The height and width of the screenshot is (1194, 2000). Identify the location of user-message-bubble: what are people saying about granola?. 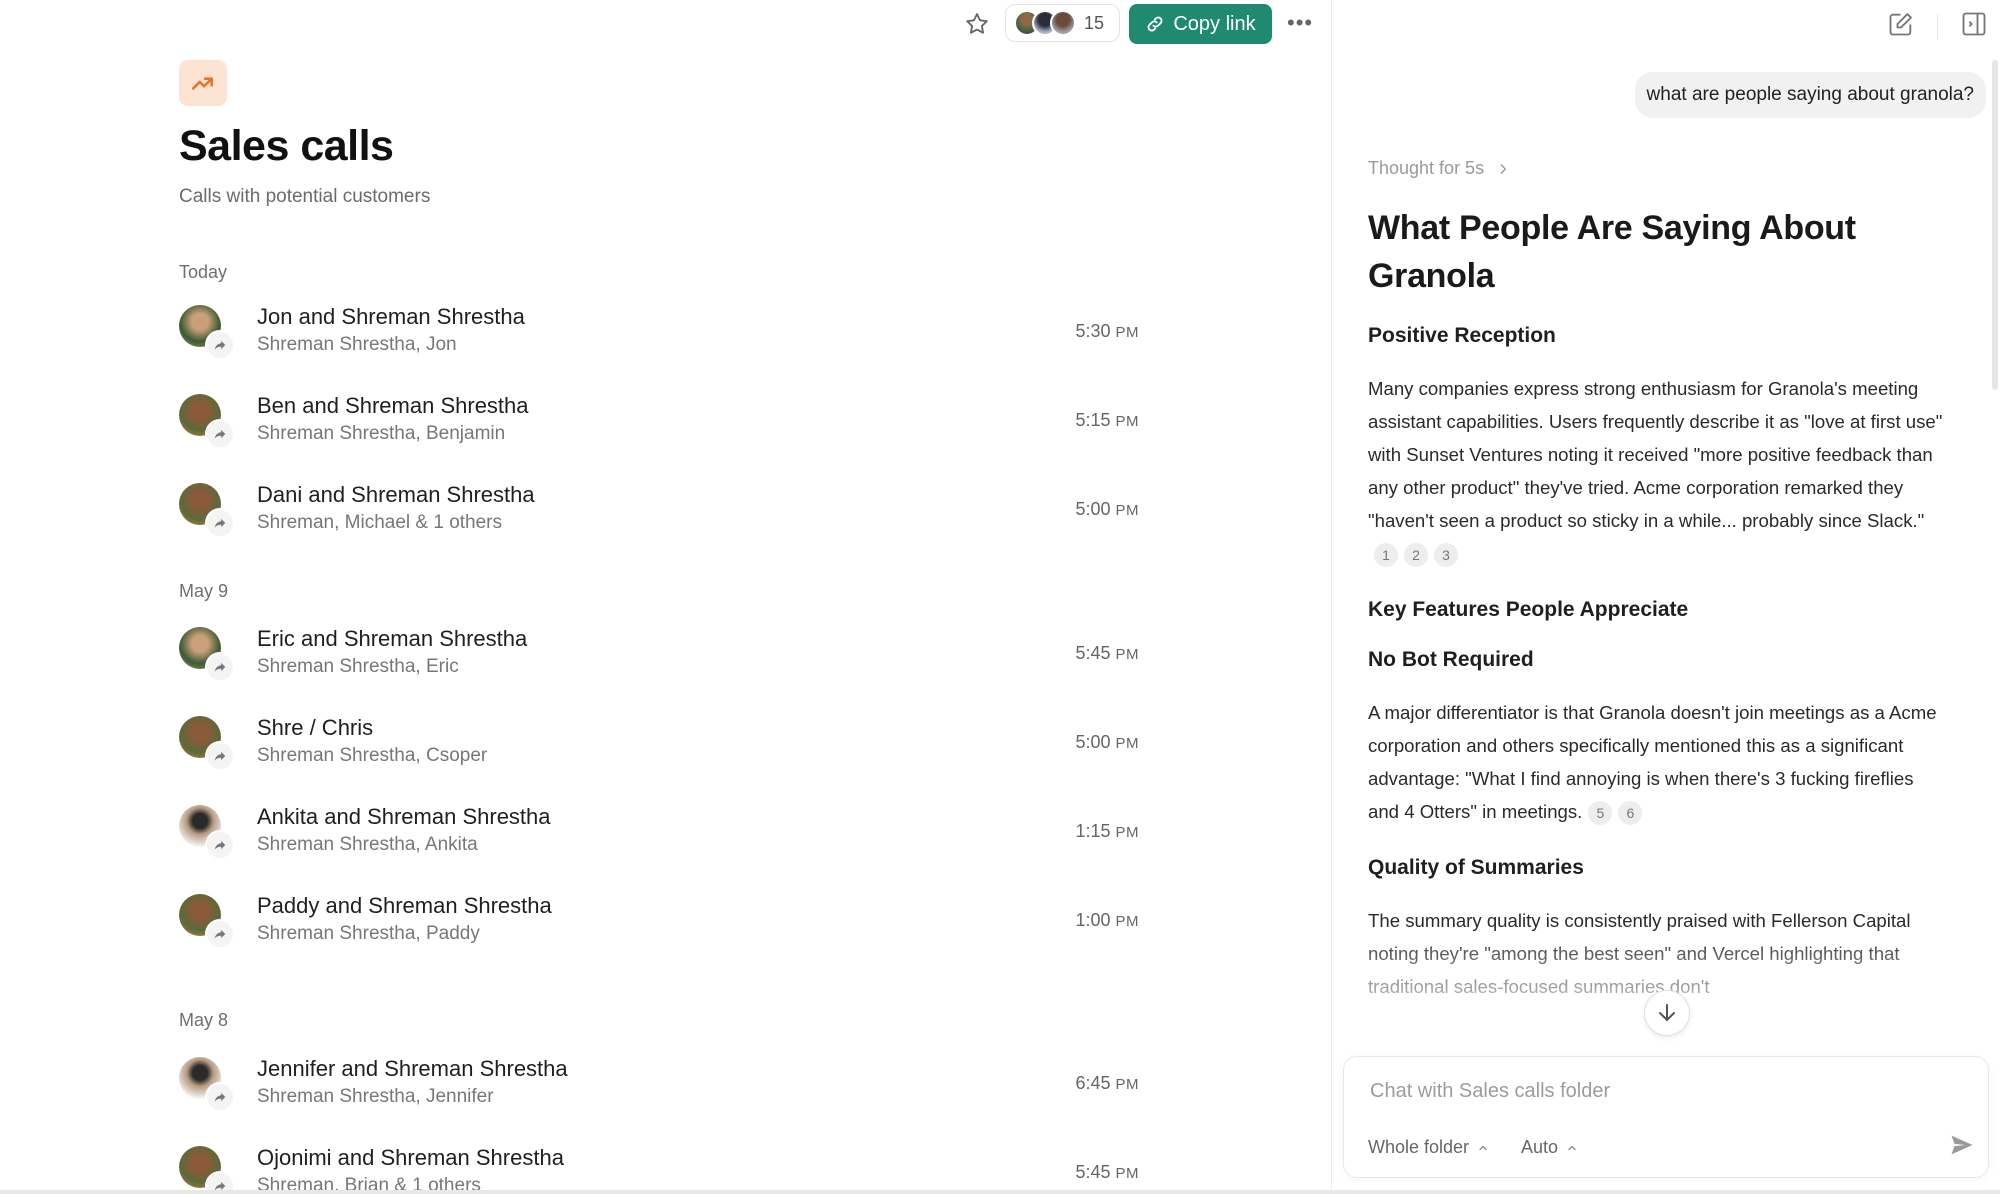
(1810, 95).